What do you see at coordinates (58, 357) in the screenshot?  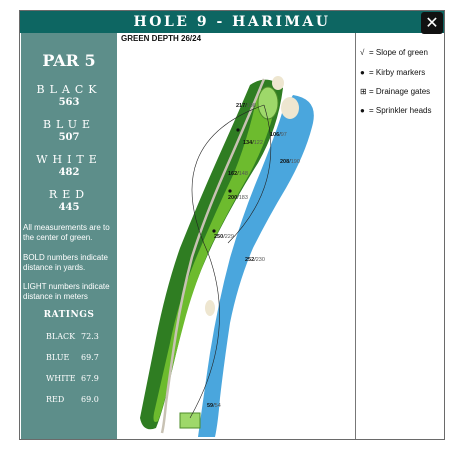 I see `rating-name: BLUE` at bounding box center [58, 357].